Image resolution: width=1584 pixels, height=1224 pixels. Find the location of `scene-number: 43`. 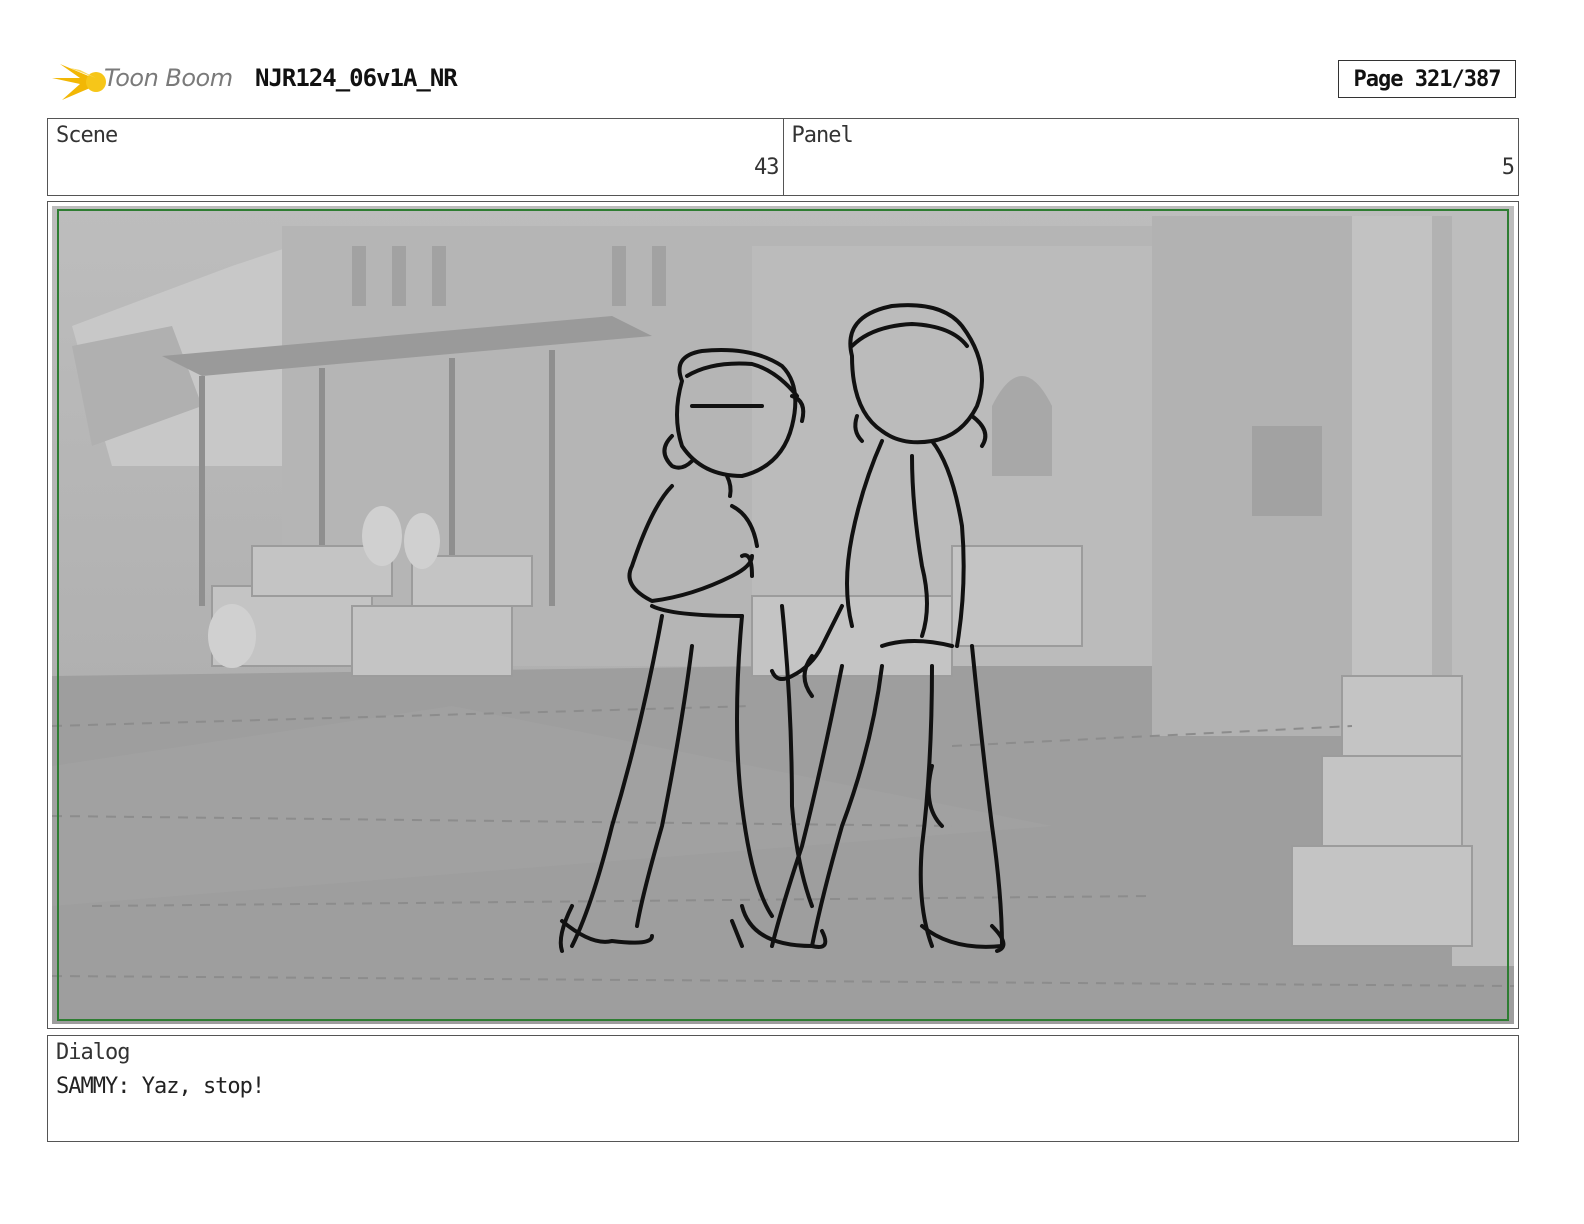

scene-number: 43 is located at coordinates (766, 167).